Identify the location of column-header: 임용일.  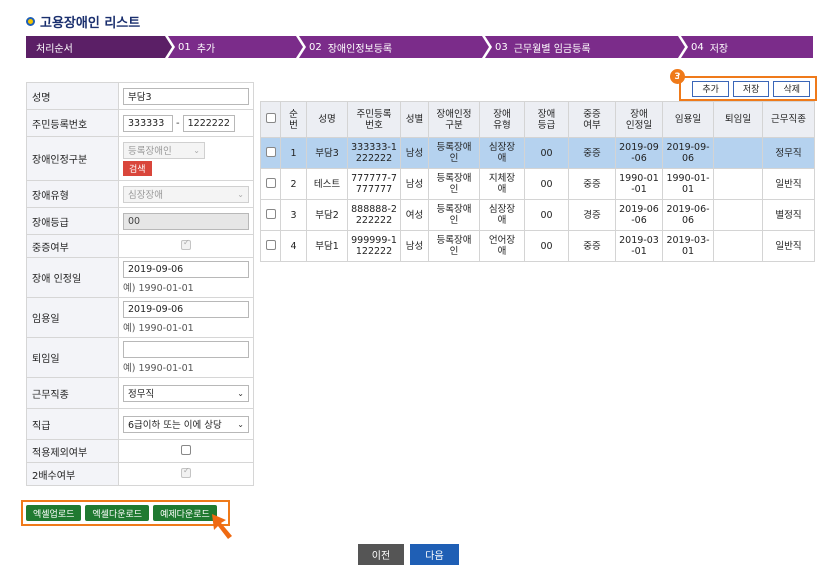
(688, 119).